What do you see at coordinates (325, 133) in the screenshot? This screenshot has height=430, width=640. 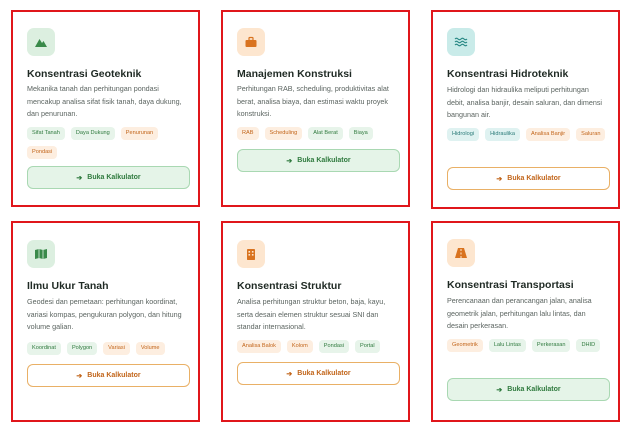 I see `tag: Alat Berat` at bounding box center [325, 133].